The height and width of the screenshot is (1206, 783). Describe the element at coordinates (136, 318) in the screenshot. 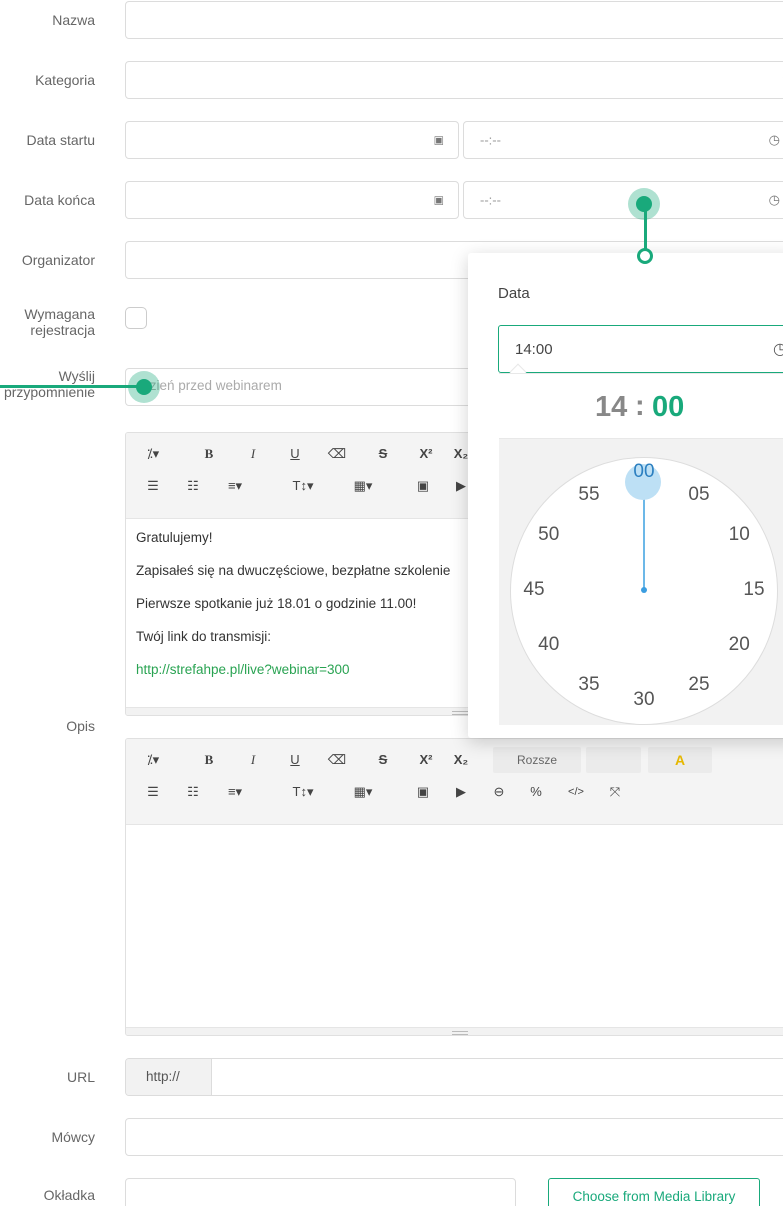

I see `registration-checkbox` at that location.